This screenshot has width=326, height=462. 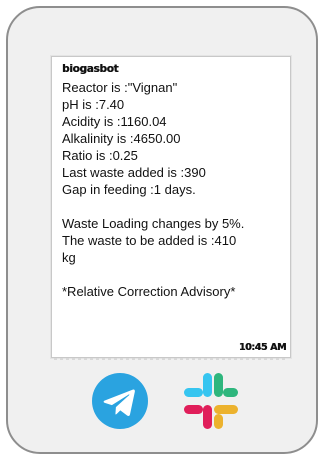 What do you see at coordinates (129, 189) in the screenshot?
I see `message-line-feeding-gap: Gap in feeding :1 days.` at bounding box center [129, 189].